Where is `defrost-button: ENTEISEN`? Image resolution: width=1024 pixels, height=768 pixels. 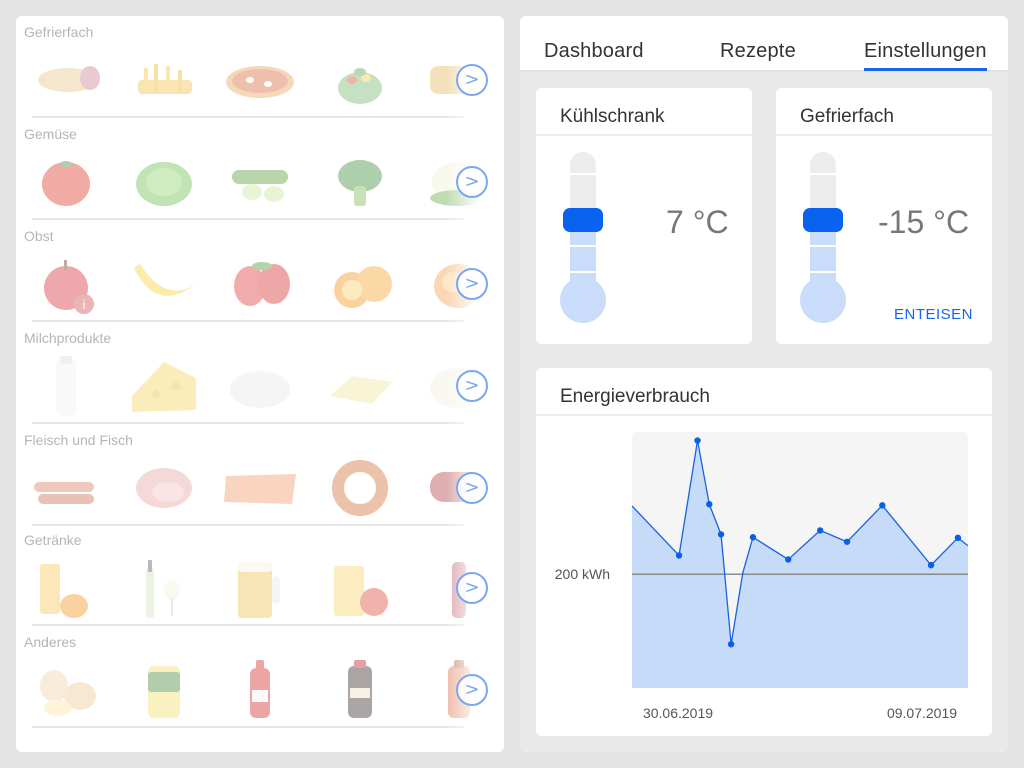 defrost-button: ENTEISEN is located at coordinates (933, 314).